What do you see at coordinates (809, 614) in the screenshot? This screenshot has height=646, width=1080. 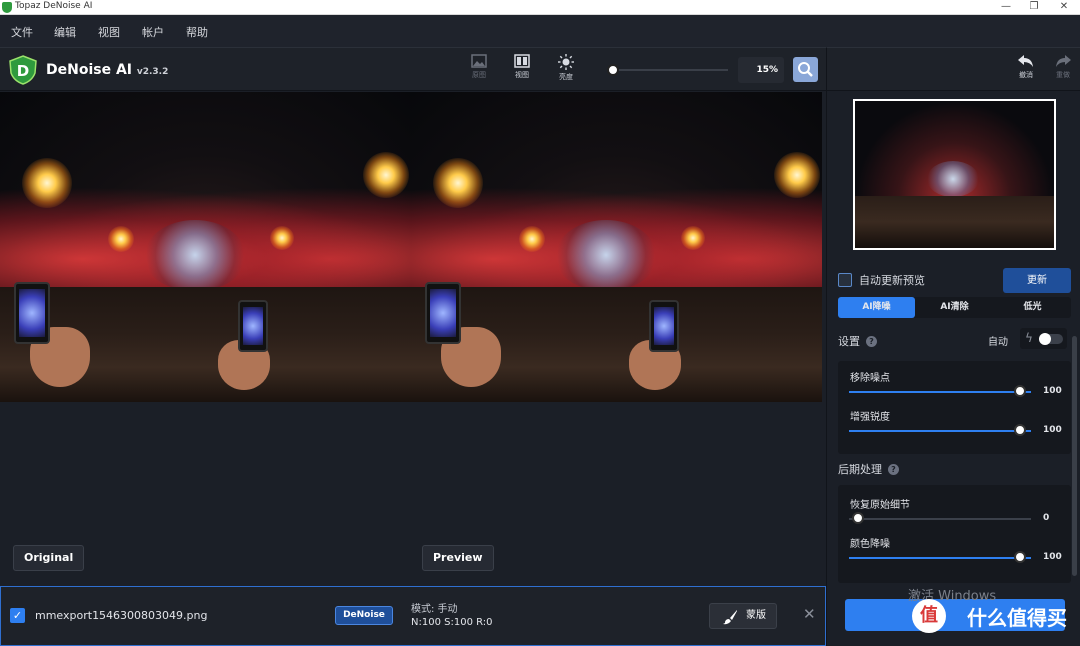 I see `remove-file-icon: ✕` at bounding box center [809, 614].